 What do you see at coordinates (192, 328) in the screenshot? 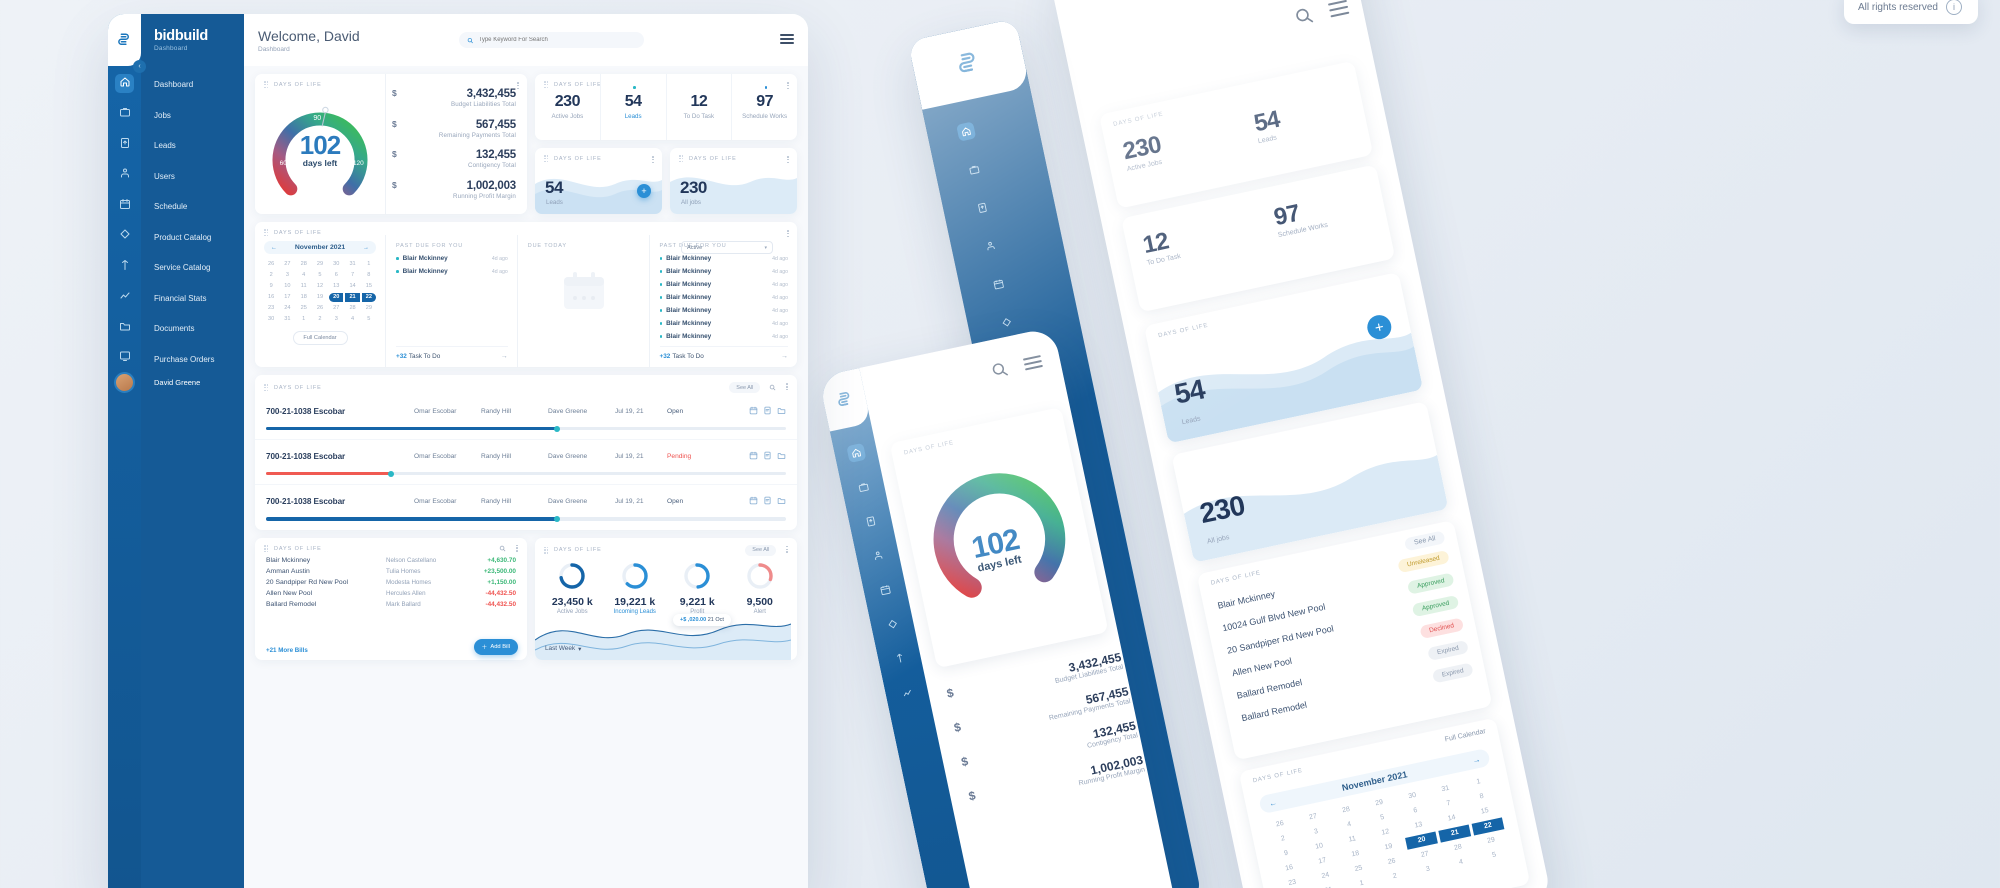
I see `sidebar-item-documents: Documents` at bounding box center [192, 328].